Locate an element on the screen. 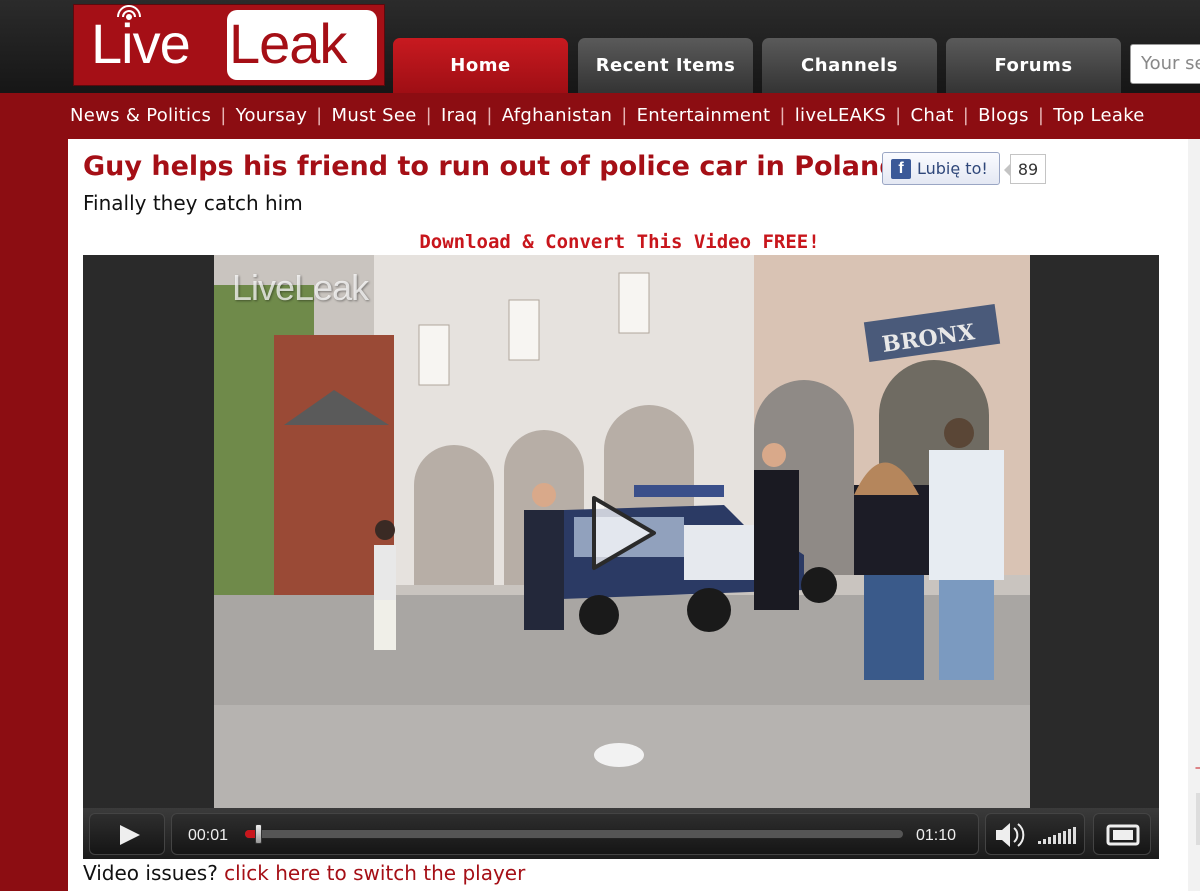 The height and width of the screenshot is (891, 1200). tab-forums: Forums is located at coordinates (1033, 66).